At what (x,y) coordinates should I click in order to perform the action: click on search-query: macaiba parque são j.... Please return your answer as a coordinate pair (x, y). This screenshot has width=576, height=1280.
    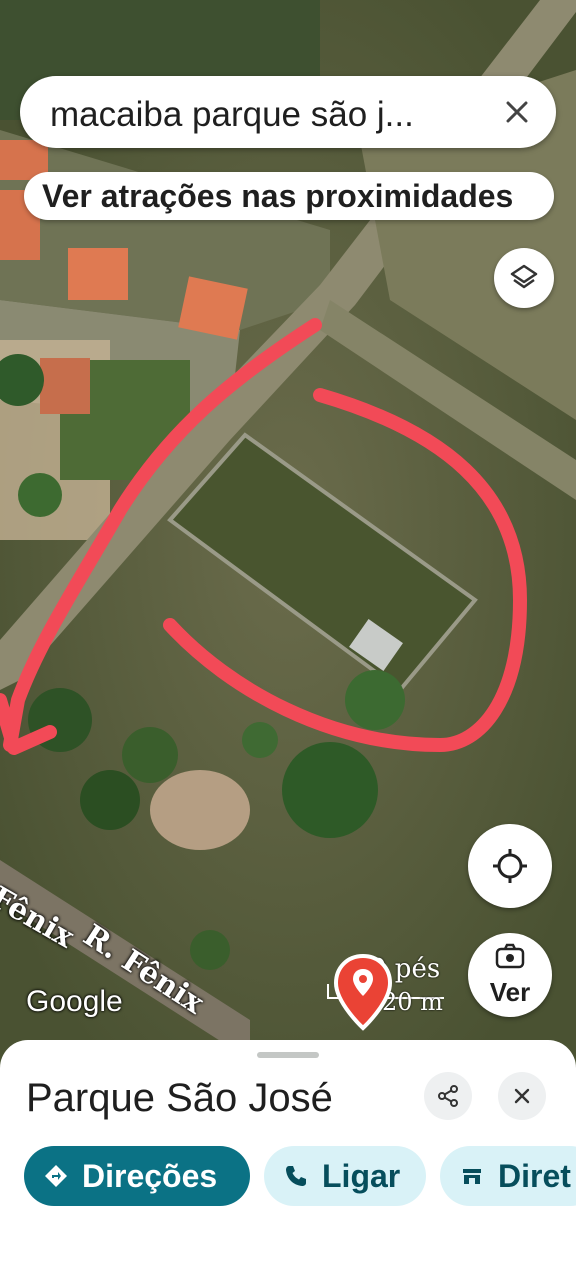
    Looking at the image, I should click on (232, 115).